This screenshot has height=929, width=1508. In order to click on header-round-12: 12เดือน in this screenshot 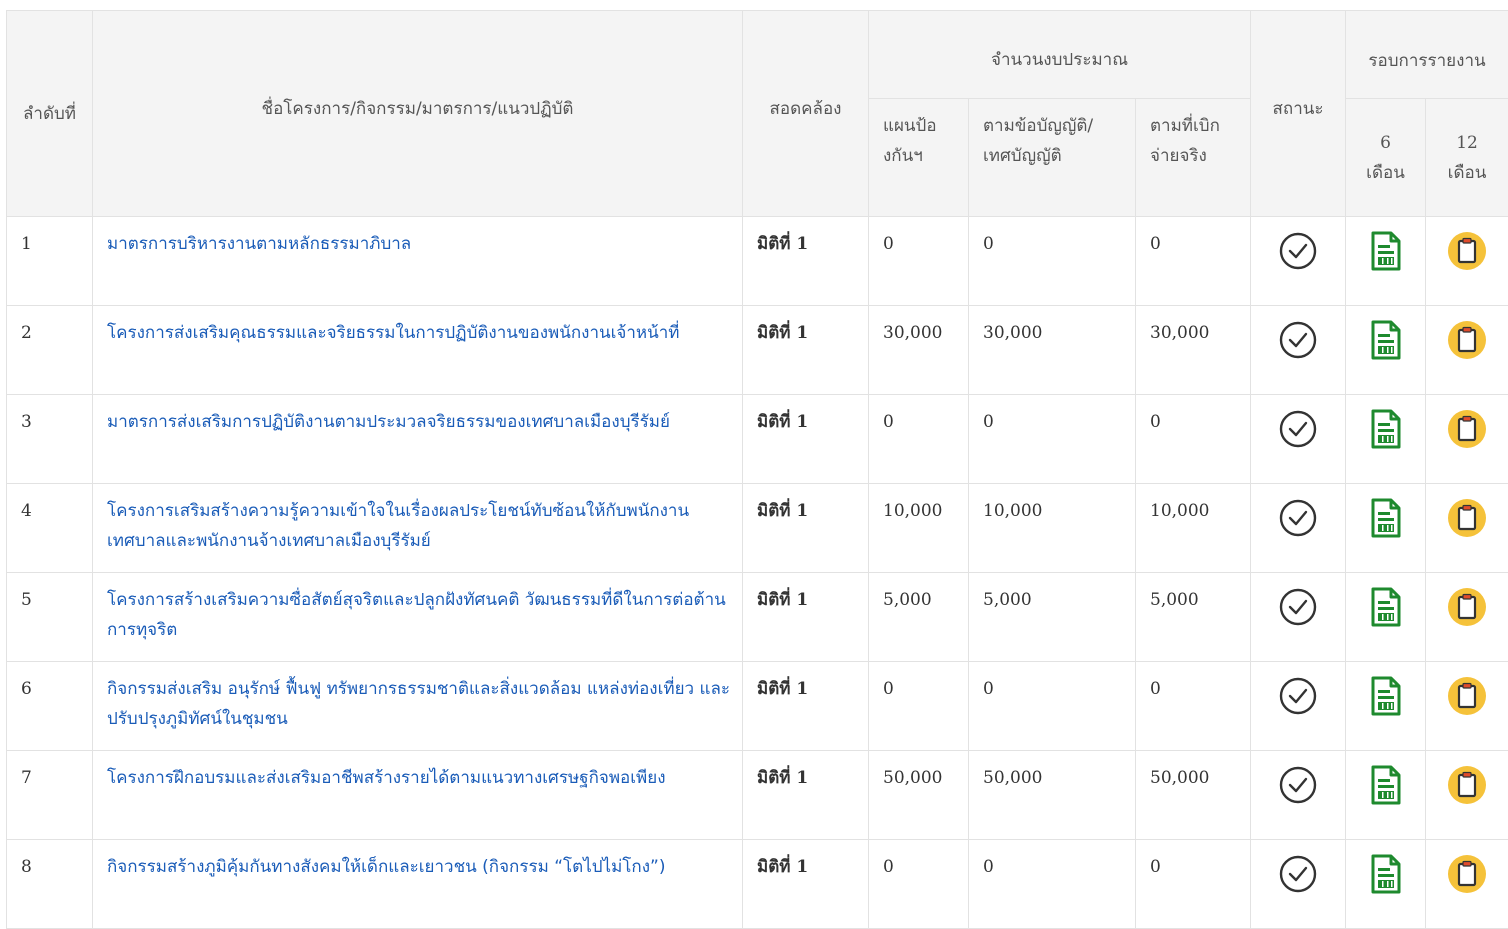, I will do `click(1467, 158)`.